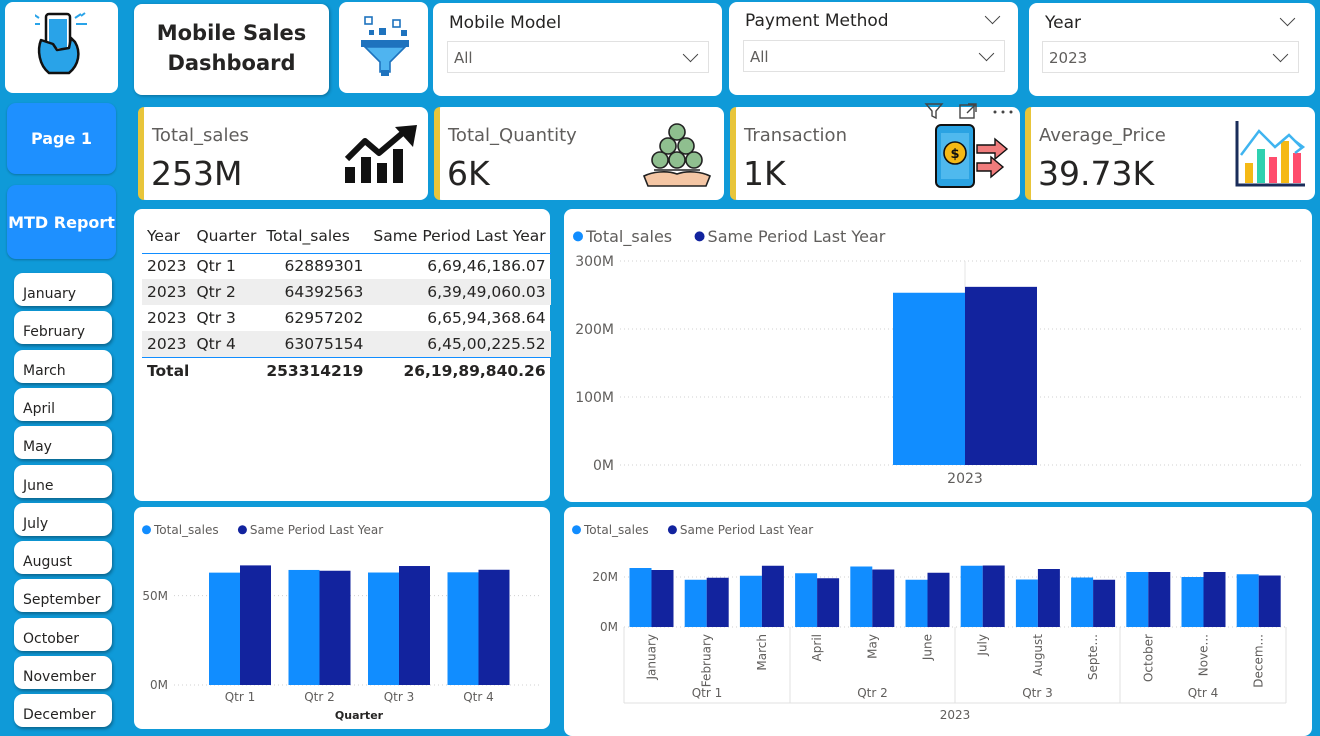  What do you see at coordinates (63, 481) in the screenshot?
I see `month-button-june: June` at bounding box center [63, 481].